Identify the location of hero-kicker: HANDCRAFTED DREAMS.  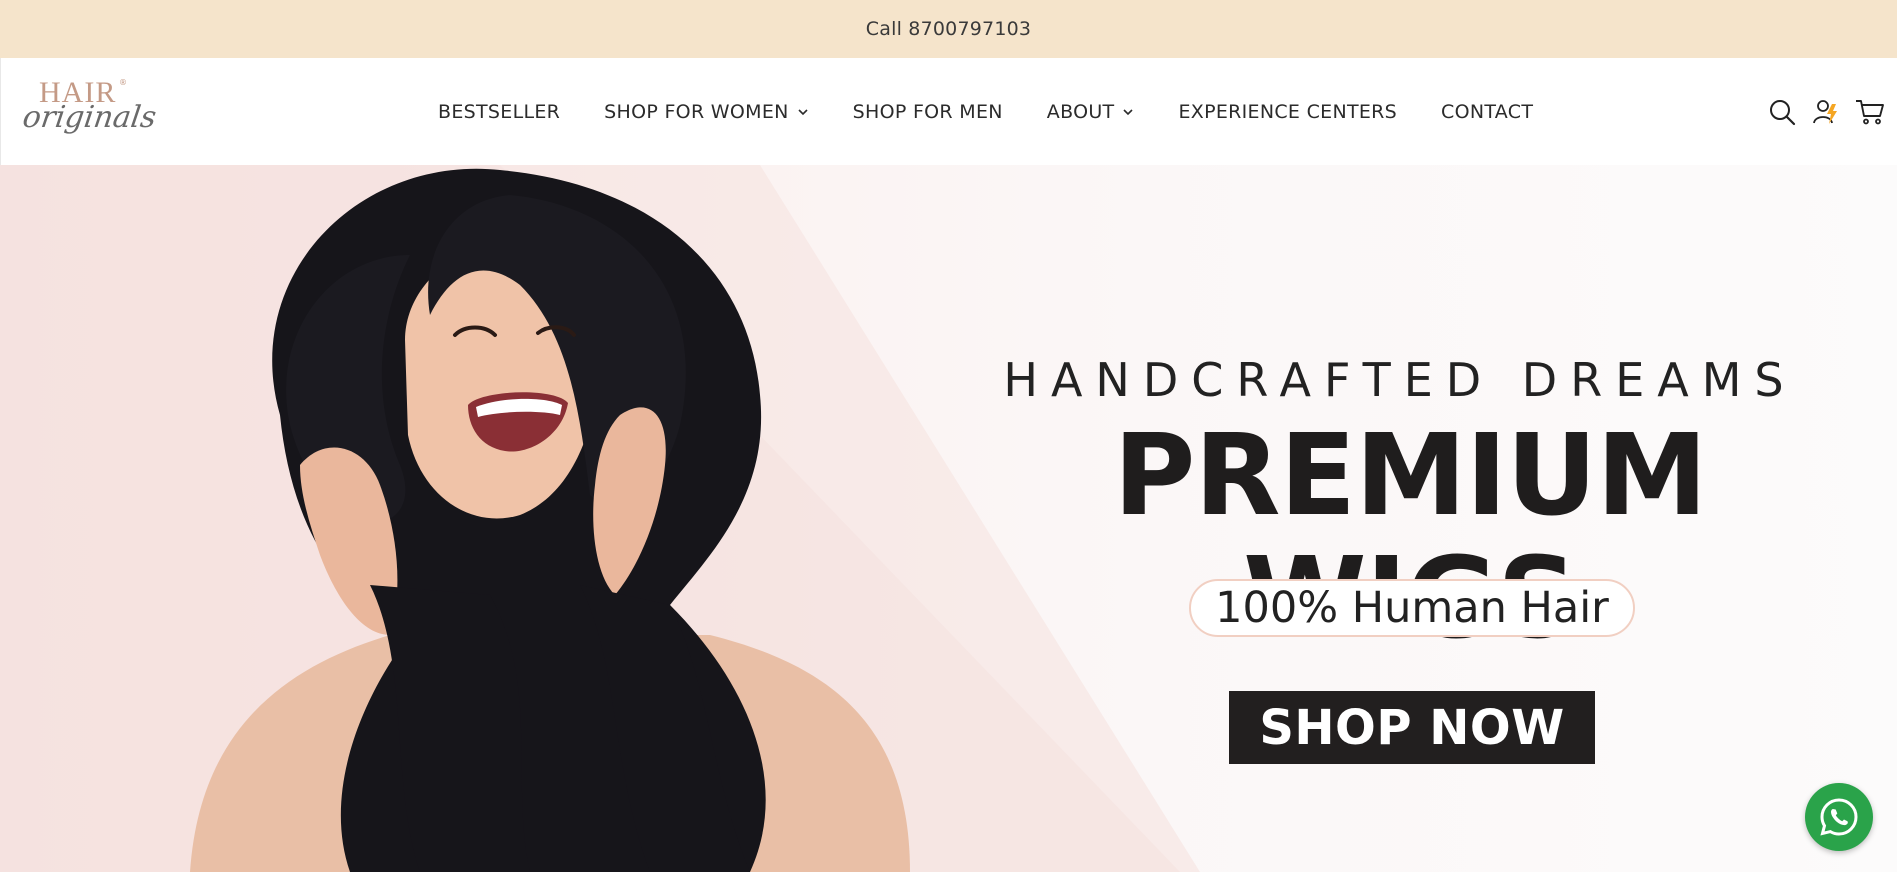
(1400, 380).